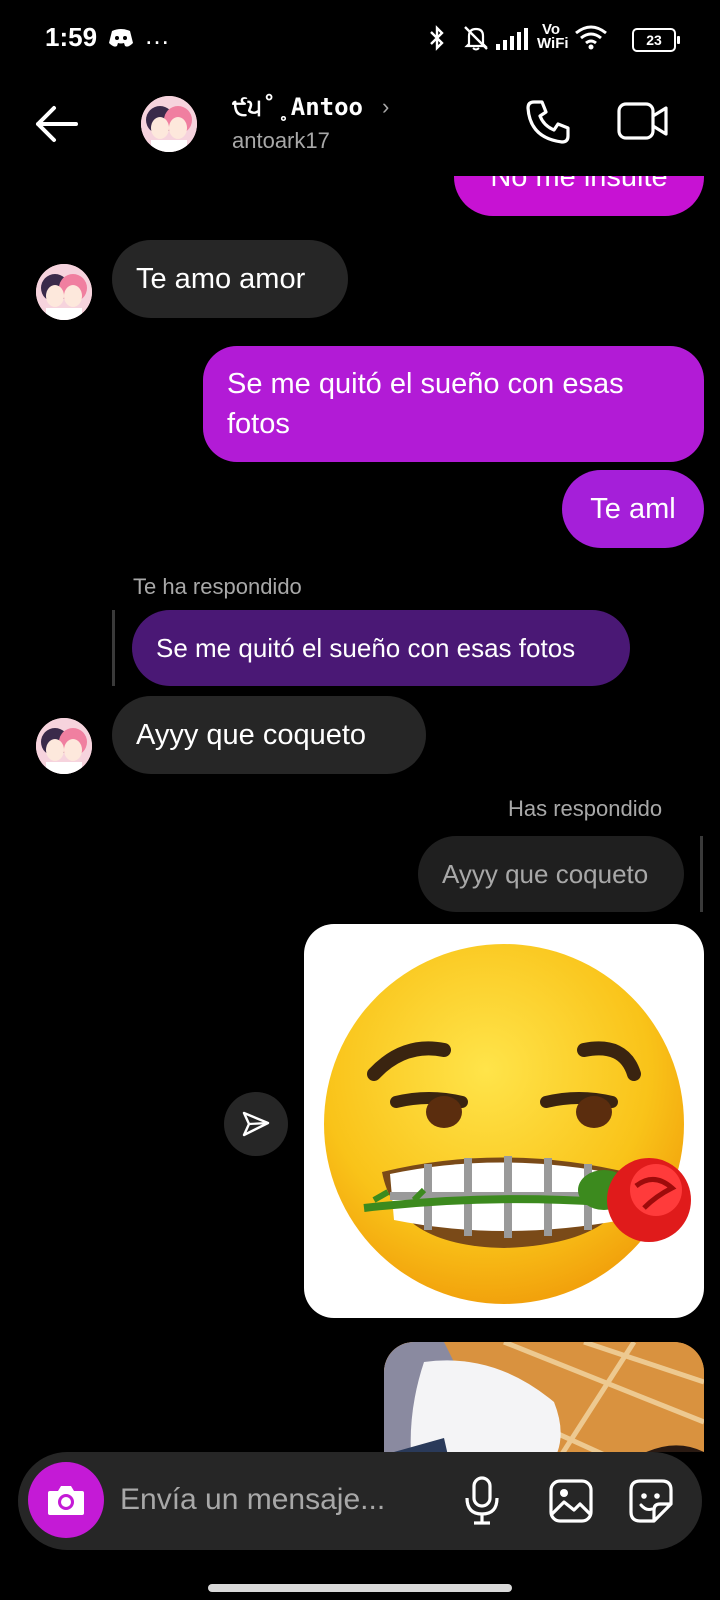 Image resolution: width=720 pixels, height=1600 pixels. Describe the element at coordinates (482, 1500) in the screenshot. I see `microphone-icon` at that location.